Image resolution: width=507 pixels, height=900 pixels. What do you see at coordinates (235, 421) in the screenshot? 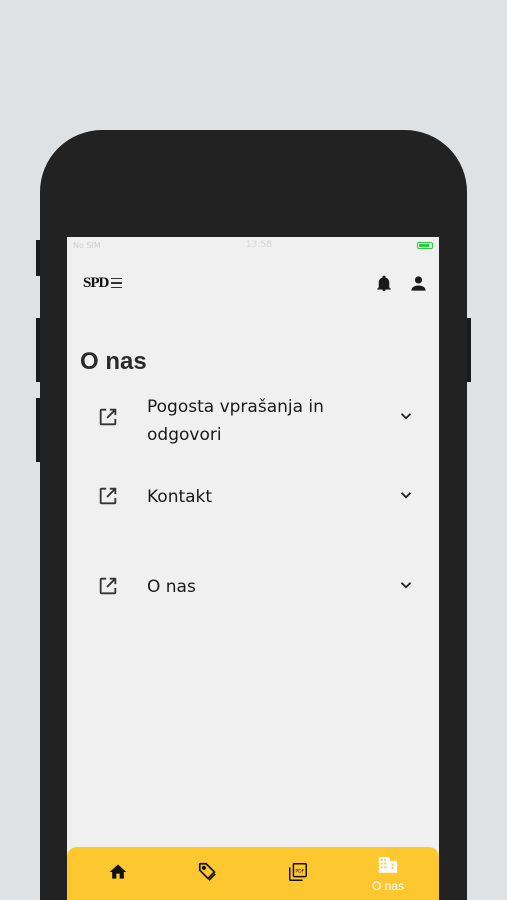
I see `list-item-label: Pogosta vprašanja in odgovori` at bounding box center [235, 421].